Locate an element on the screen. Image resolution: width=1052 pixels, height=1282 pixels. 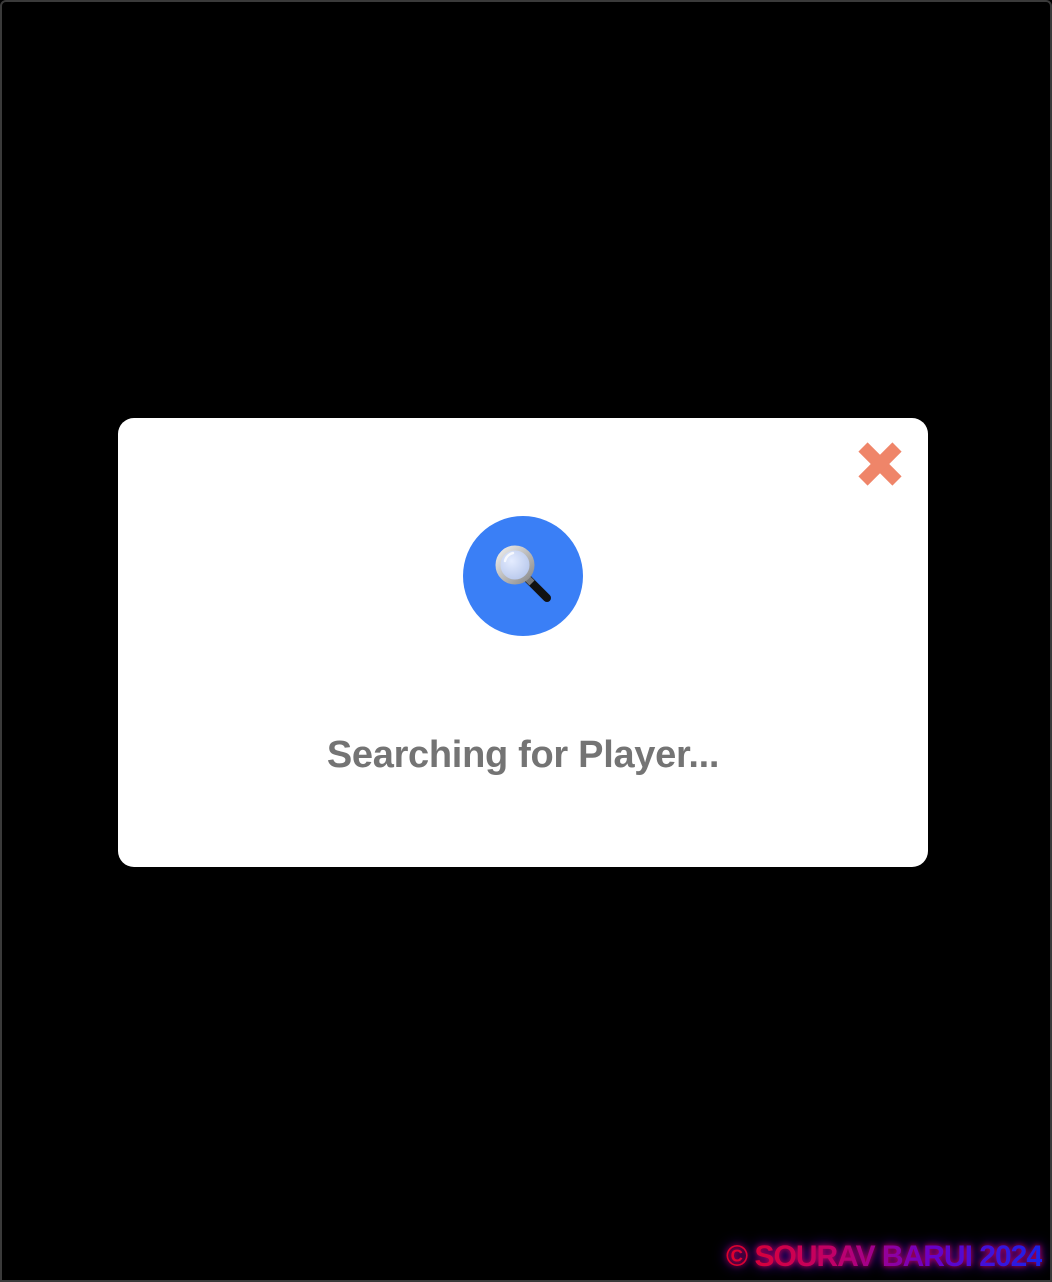
search-indicator is located at coordinates (523, 576).